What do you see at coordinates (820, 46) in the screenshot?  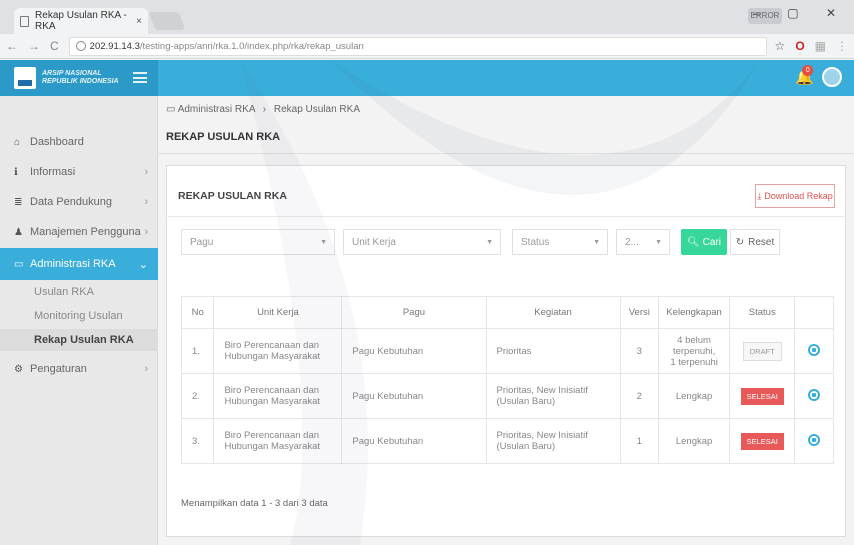 I see `extension-icon: ▦` at bounding box center [820, 46].